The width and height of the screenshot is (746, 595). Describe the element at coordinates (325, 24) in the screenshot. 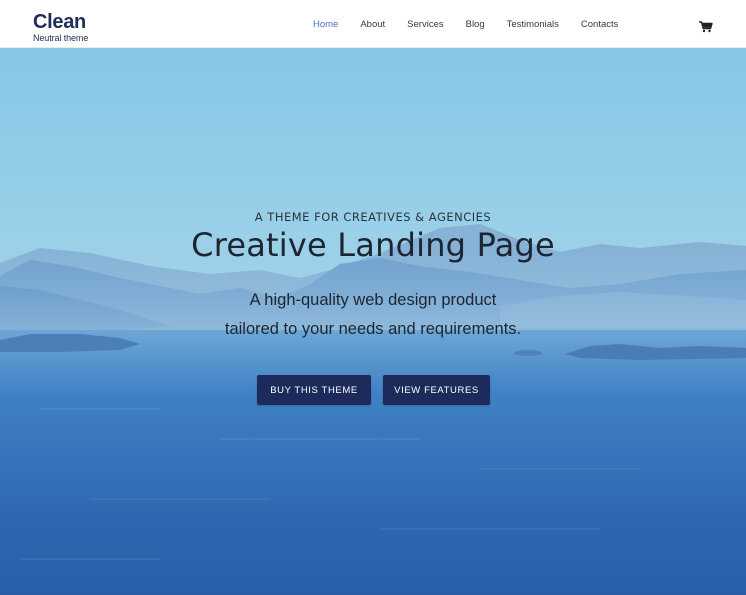

I see `nav-item-home: Home` at that location.